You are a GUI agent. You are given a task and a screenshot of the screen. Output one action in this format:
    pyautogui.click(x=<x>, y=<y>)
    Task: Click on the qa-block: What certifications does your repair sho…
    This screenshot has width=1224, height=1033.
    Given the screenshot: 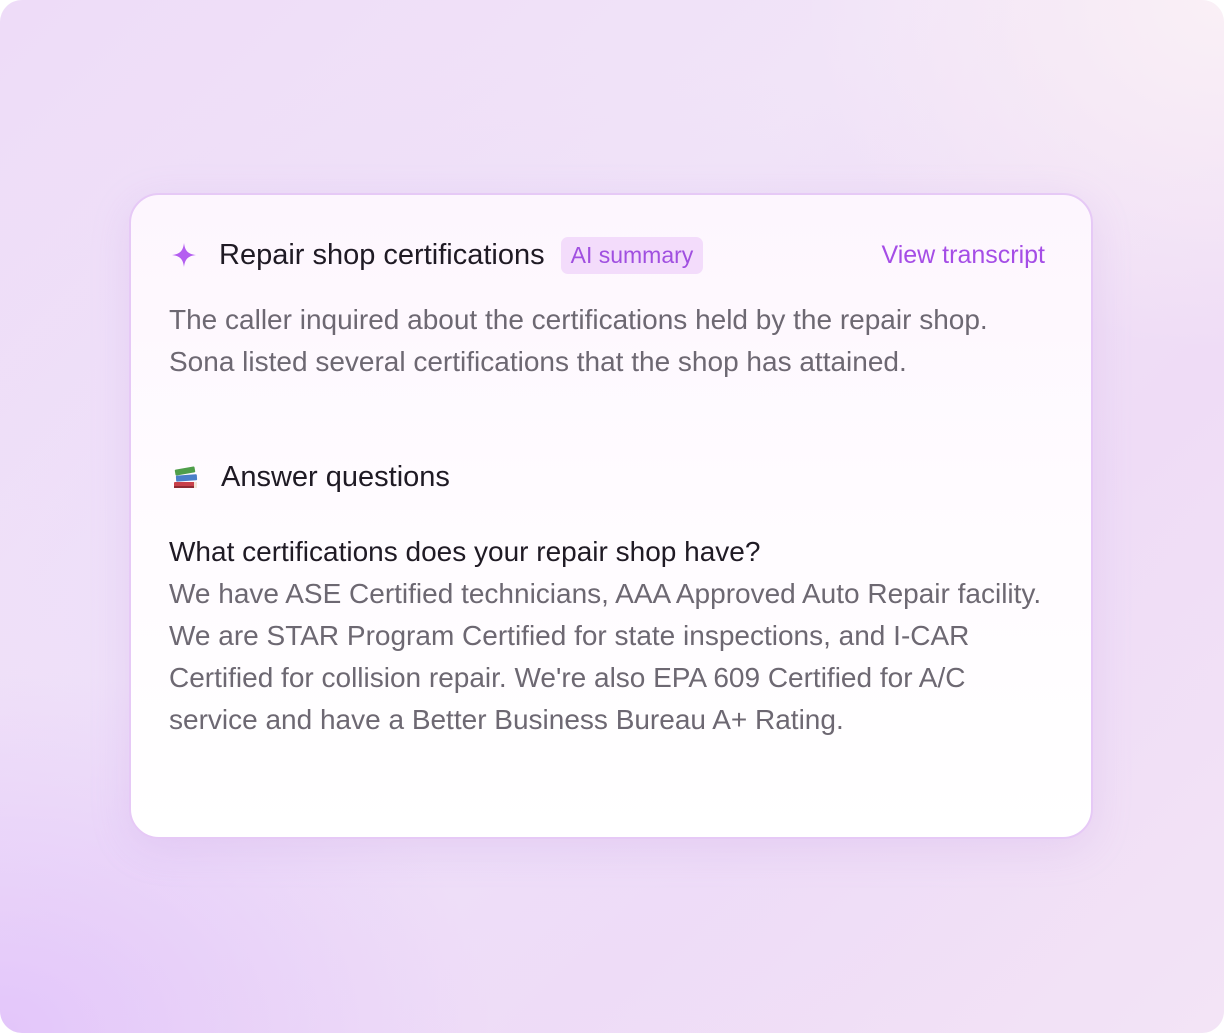 What is the action you would take?
    pyautogui.click(x=609, y=636)
    